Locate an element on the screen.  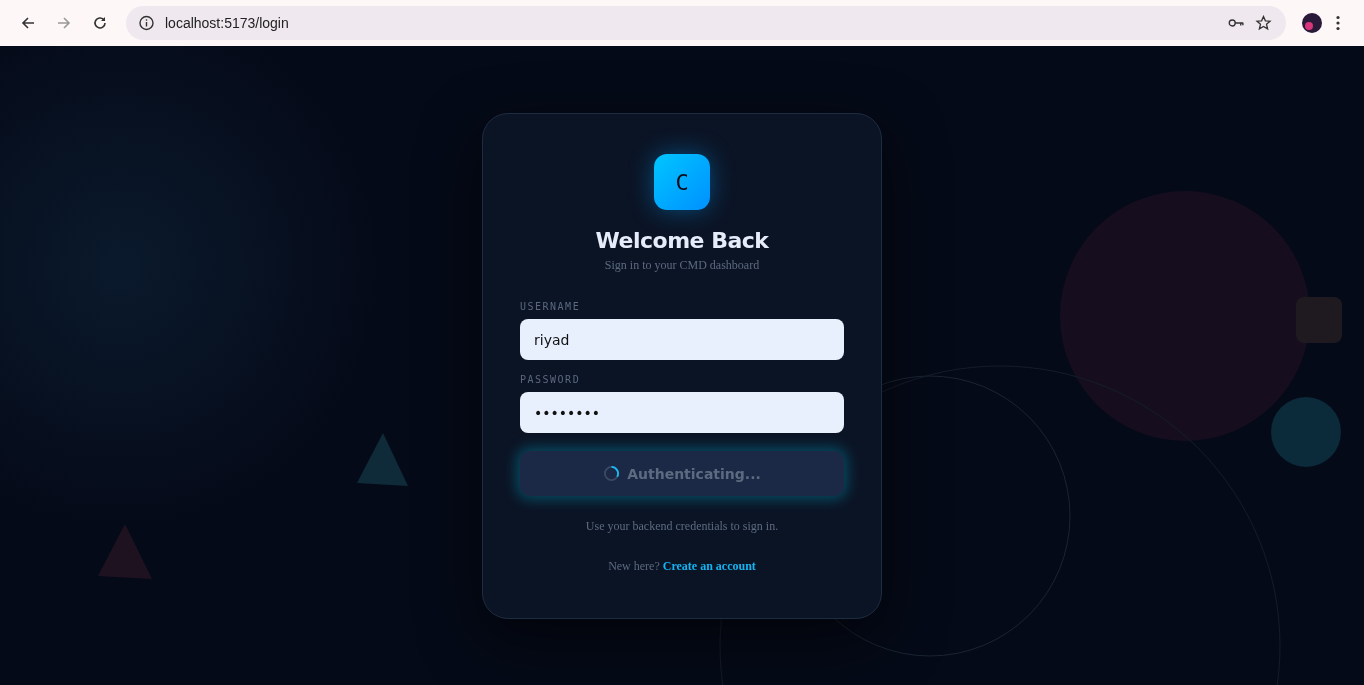
address-bar: localhost:5173/login is located at coordinates (706, 23).